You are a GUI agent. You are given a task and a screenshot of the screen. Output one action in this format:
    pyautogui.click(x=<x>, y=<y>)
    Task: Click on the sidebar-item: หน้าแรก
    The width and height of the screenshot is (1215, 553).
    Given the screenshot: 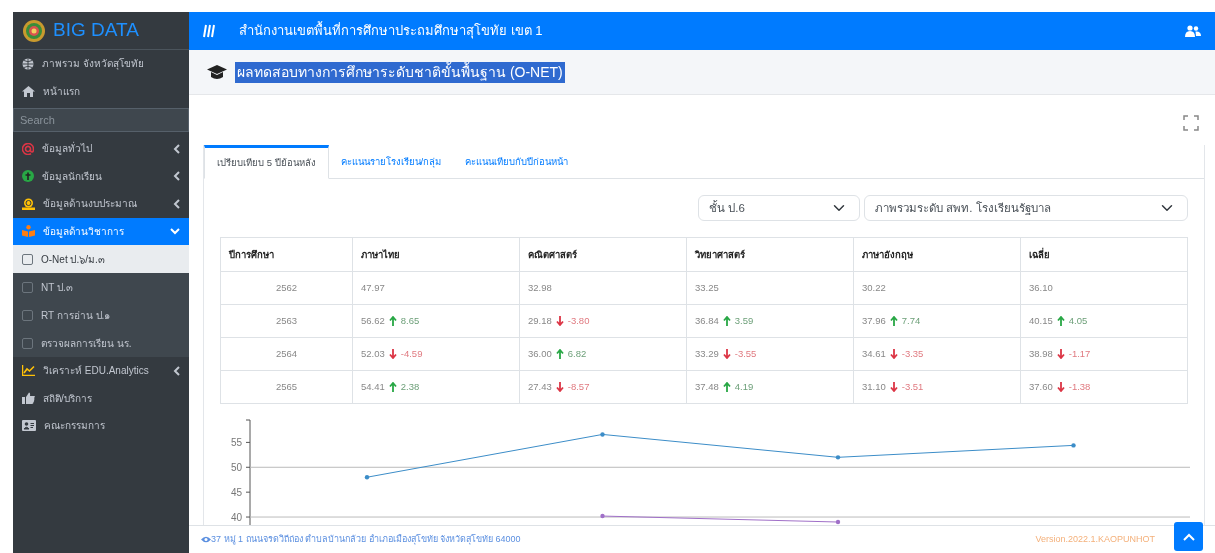 What is the action you would take?
    pyautogui.click(x=101, y=91)
    